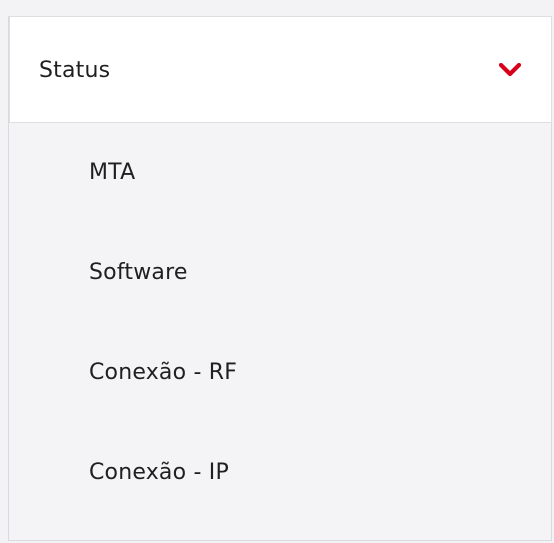  I want to click on status-accordion-title: Status, so click(75, 70).